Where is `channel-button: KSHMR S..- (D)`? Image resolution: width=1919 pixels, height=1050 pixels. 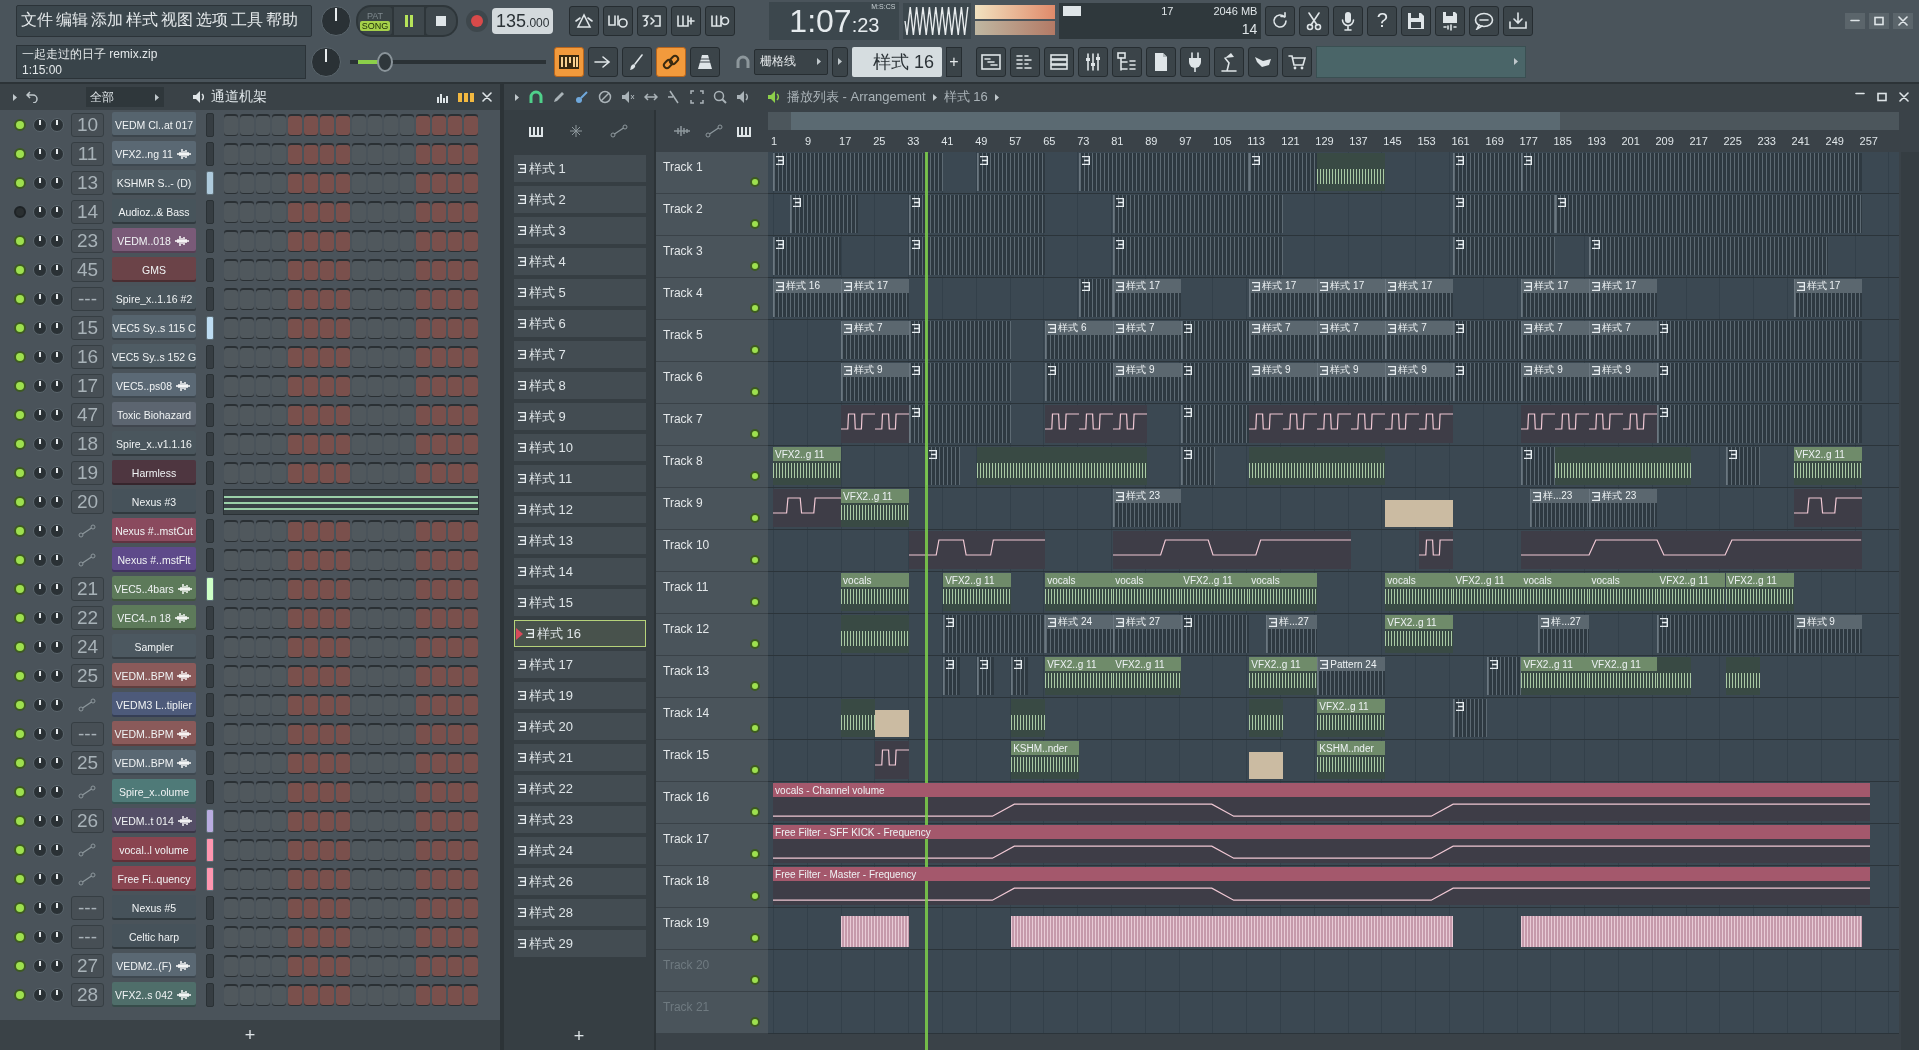 channel-button: KSHMR S..- (D) is located at coordinates (154, 182).